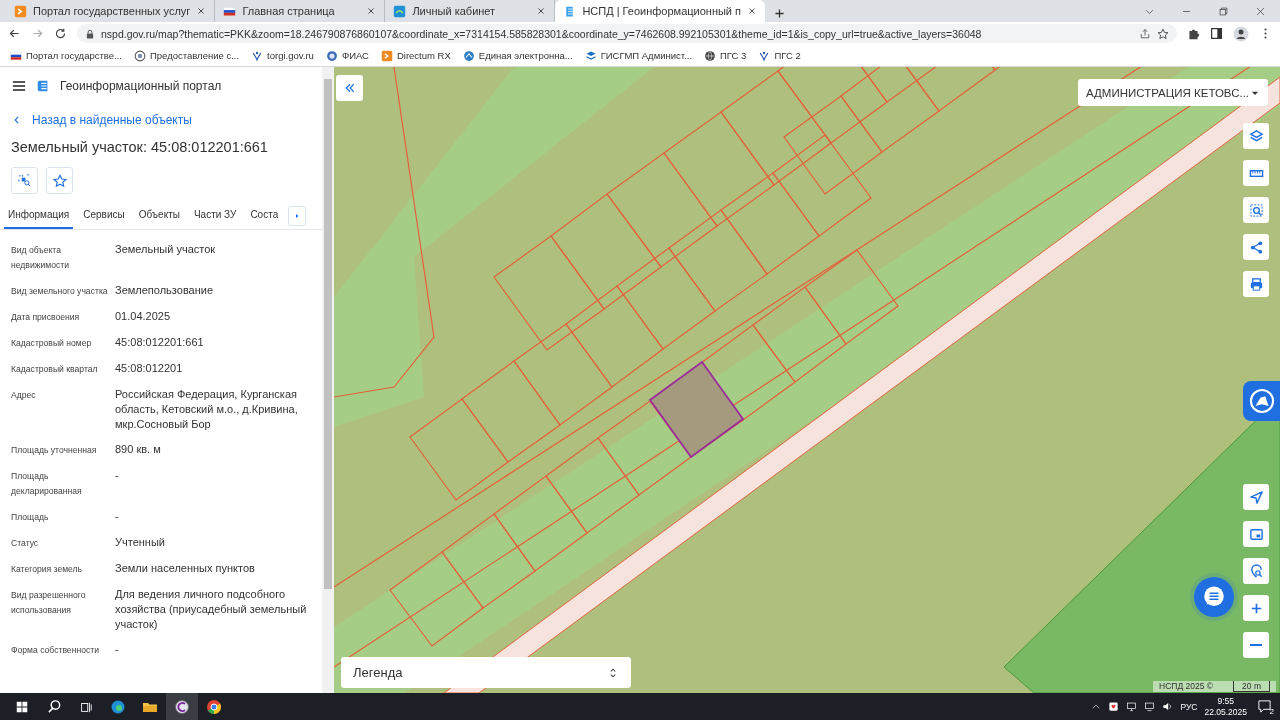 The height and width of the screenshot is (720, 1280). I want to click on field-value: 45:08:012201, so click(149, 368).